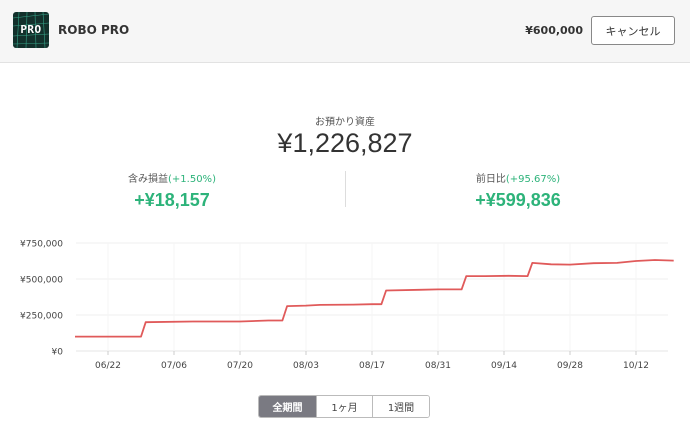 The height and width of the screenshot is (430, 690). Describe the element at coordinates (345, 189) in the screenshot. I see `stat-divider` at that location.